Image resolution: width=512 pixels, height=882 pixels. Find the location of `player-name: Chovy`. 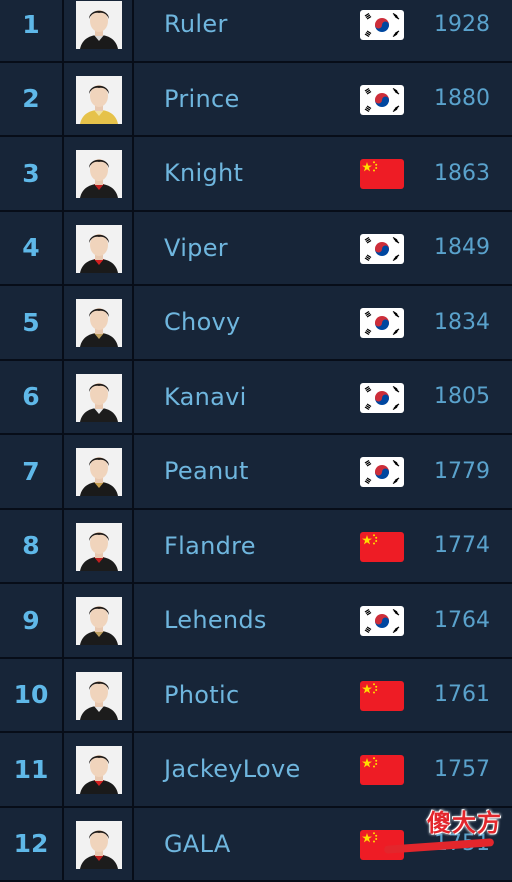

player-name: Chovy is located at coordinates (202, 322).